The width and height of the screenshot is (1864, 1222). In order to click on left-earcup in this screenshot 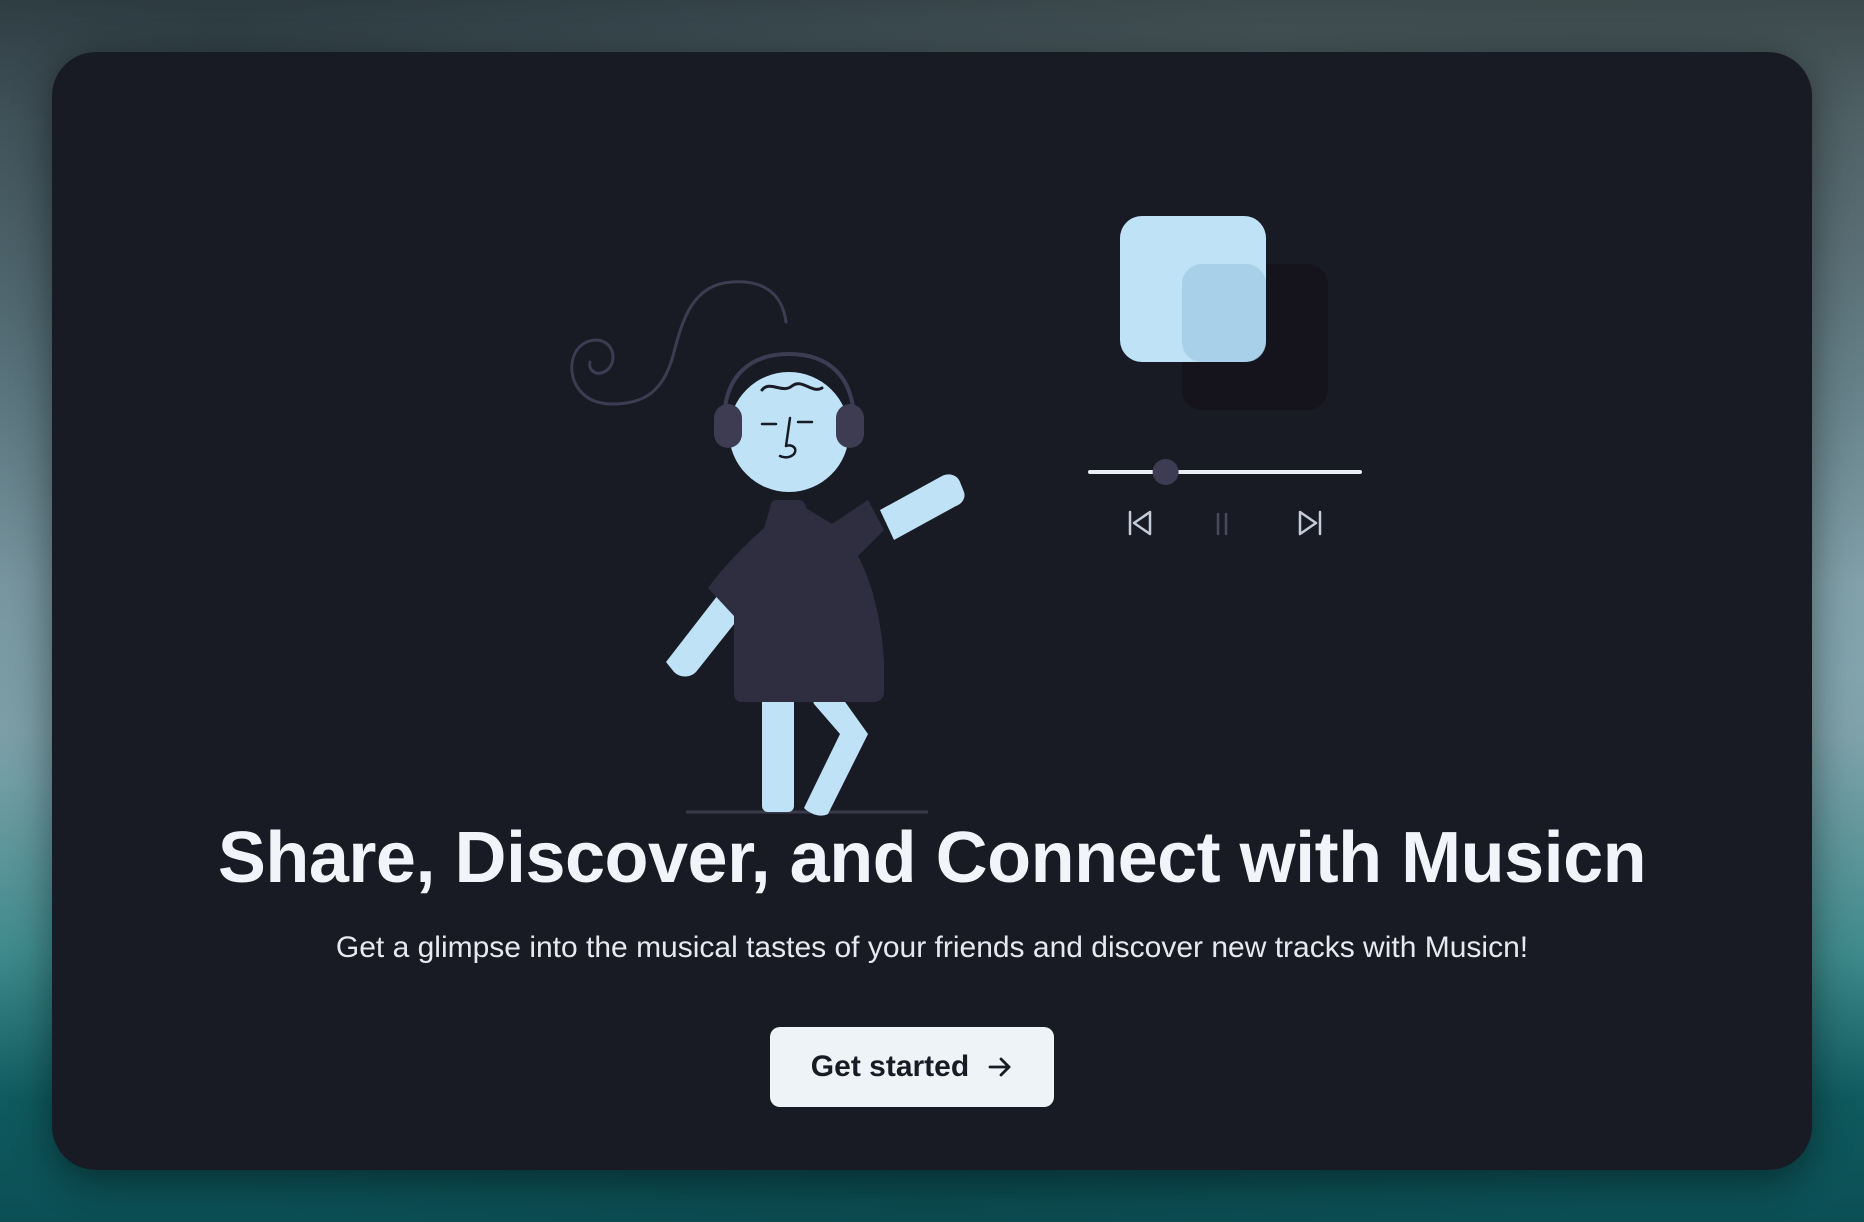, I will do `click(728, 426)`.